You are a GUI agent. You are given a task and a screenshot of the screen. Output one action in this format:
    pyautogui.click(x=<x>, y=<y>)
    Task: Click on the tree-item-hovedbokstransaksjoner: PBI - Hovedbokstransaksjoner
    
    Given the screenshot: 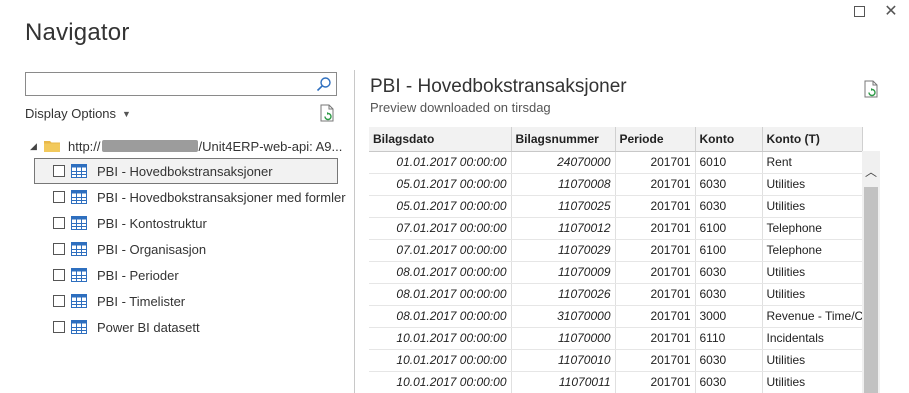 What is the action you would take?
    pyautogui.click(x=186, y=171)
    